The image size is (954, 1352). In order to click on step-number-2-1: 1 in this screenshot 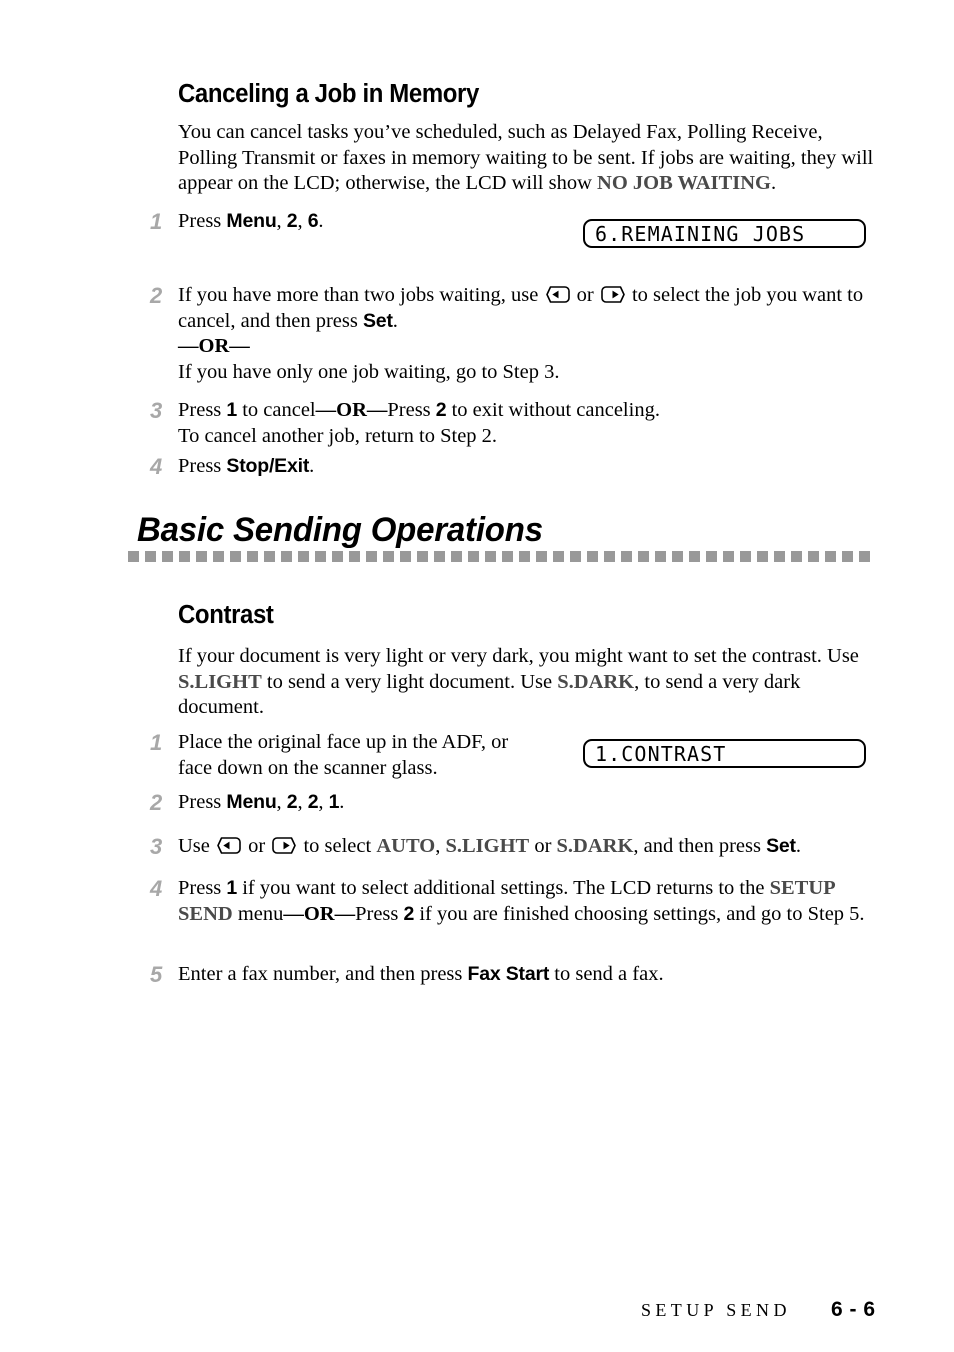, I will do `click(156, 742)`.